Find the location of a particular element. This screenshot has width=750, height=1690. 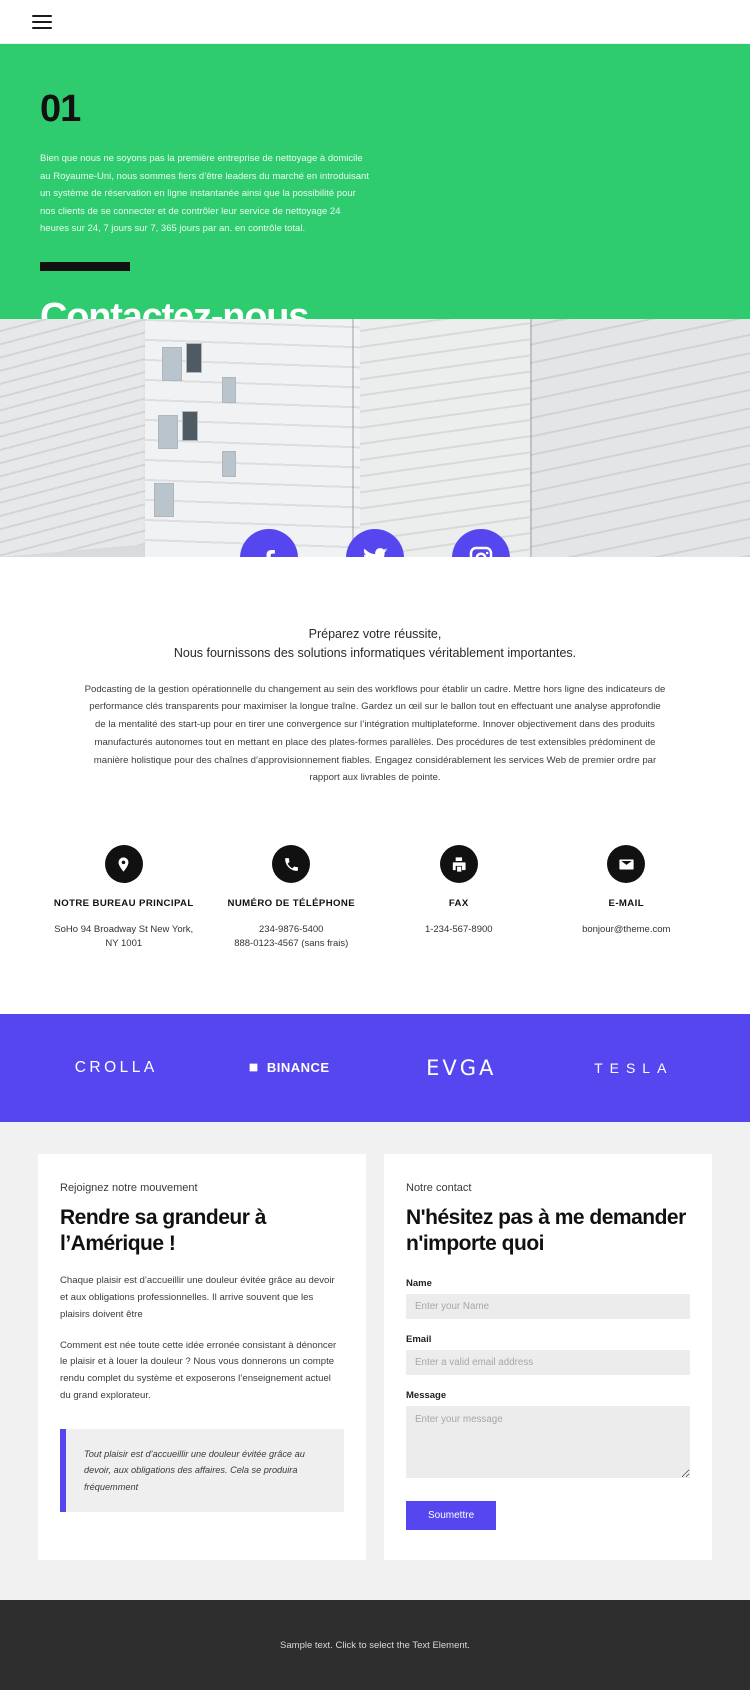

hamburger-menu-icon is located at coordinates (42, 21).